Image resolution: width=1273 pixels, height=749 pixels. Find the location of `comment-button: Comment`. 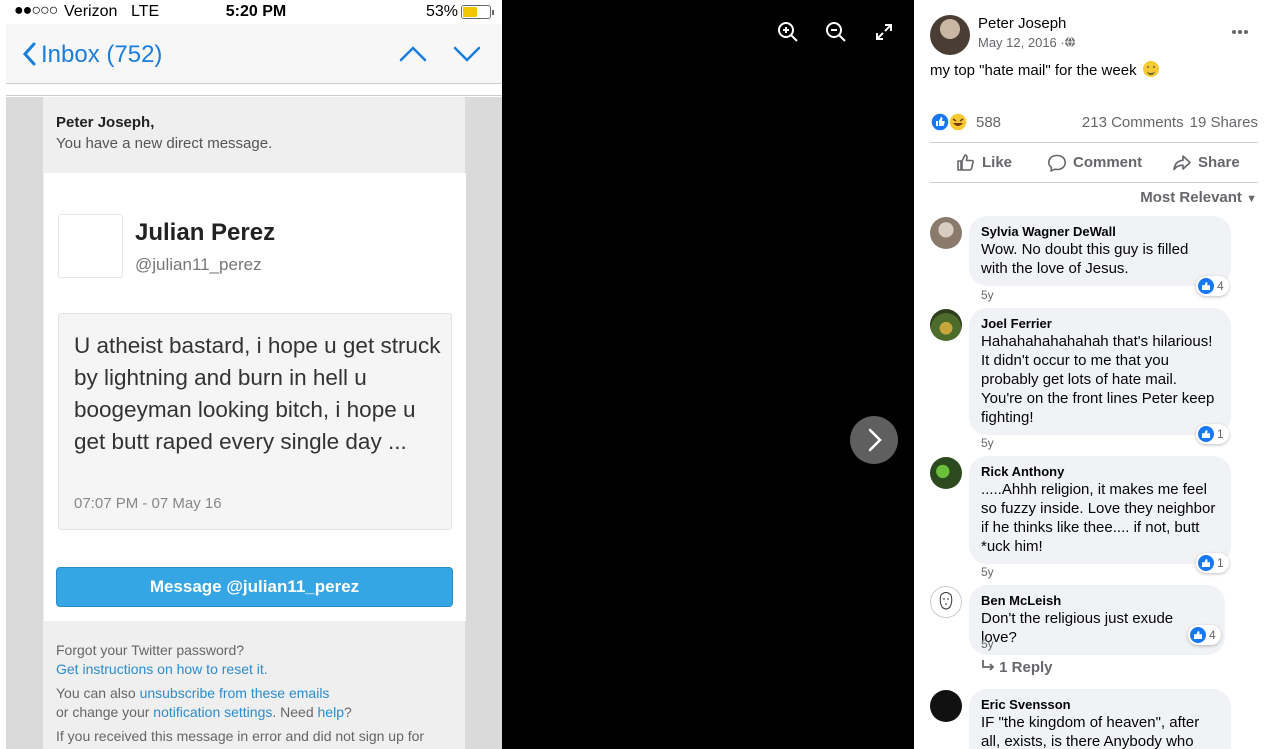

comment-button: Comment is located at coordinates (1102, 163).